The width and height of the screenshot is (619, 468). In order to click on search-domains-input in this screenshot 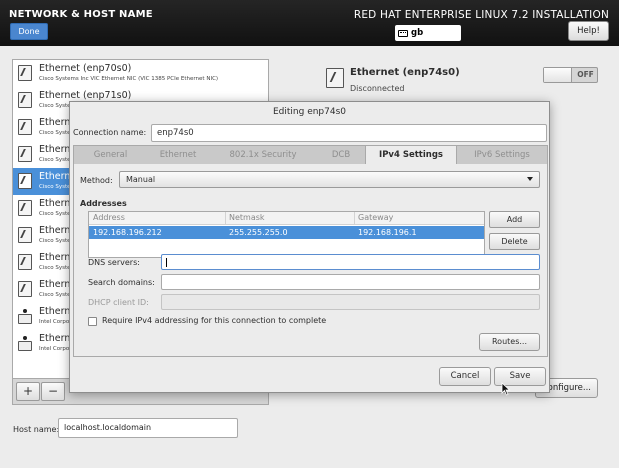, I will do `click(350, 282)`.